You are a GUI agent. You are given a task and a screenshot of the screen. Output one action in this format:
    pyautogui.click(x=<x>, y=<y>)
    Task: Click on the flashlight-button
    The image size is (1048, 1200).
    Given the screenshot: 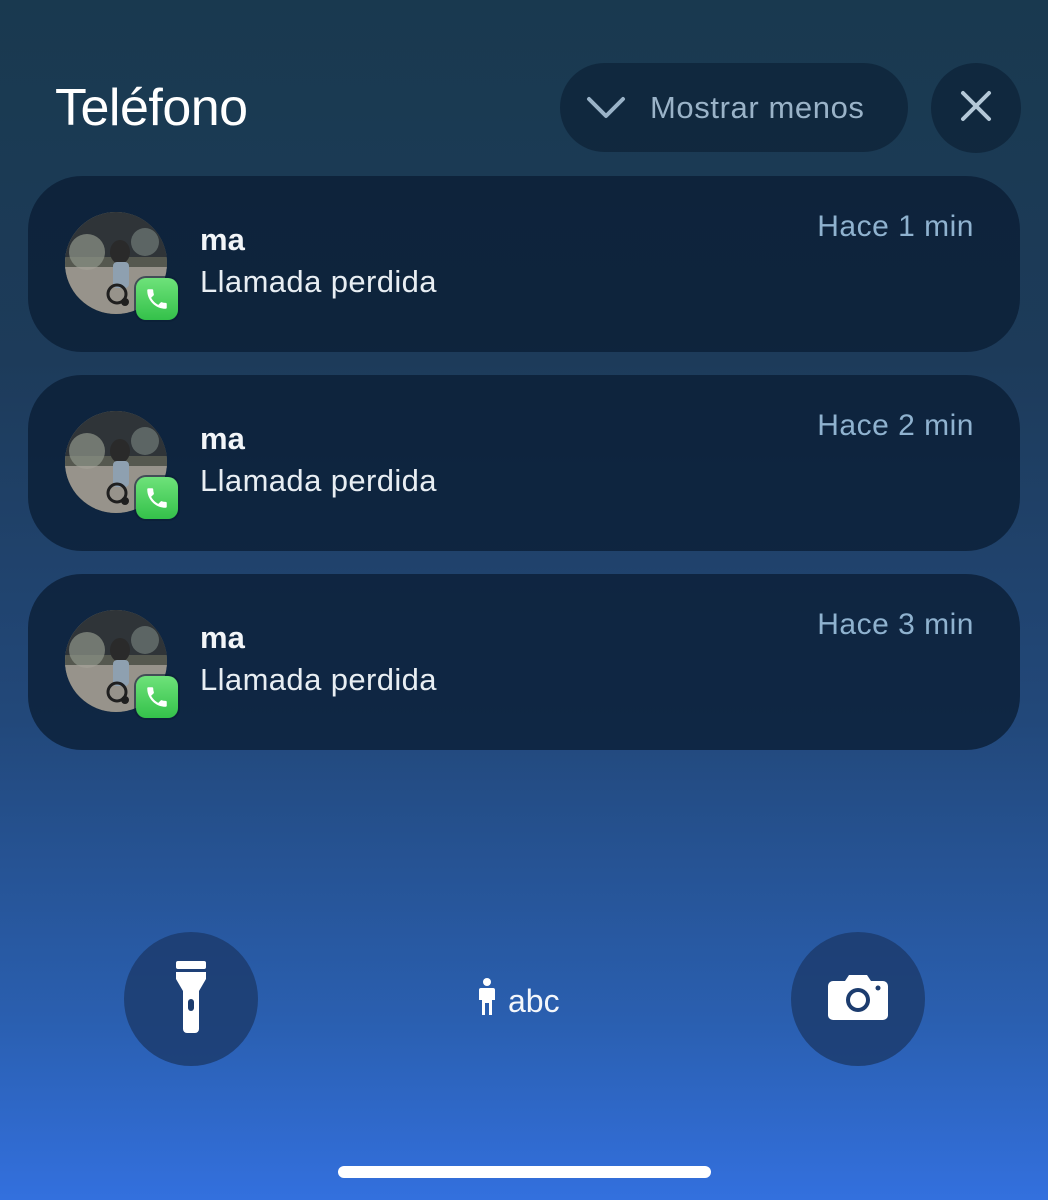 What is the action you would take?
    pyautogui.click(x=191, y=999)
    